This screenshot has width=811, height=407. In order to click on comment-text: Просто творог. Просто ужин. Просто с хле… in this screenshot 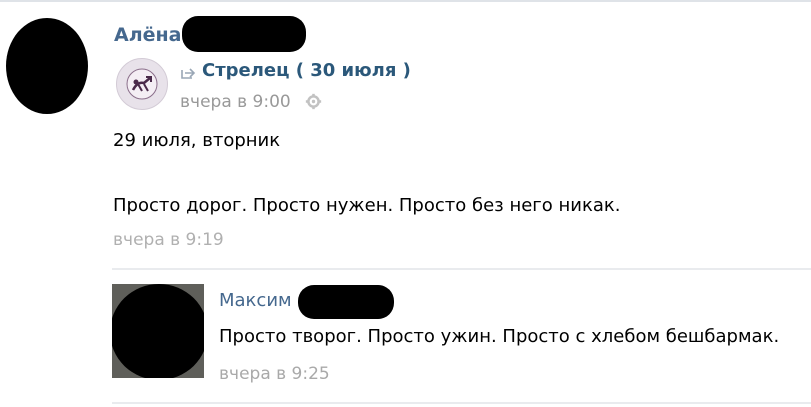, I will do `click(499, 336)`.